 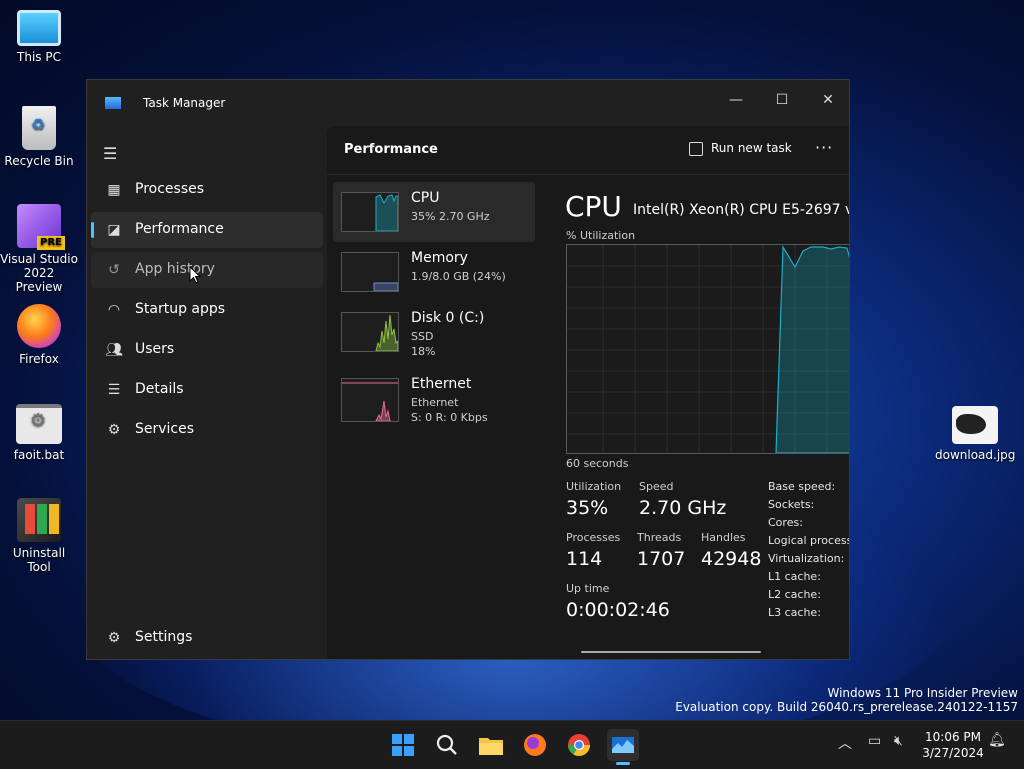 I want to click on desktop-icon-label: Uninstall Tool, so click(x=39, y=560).